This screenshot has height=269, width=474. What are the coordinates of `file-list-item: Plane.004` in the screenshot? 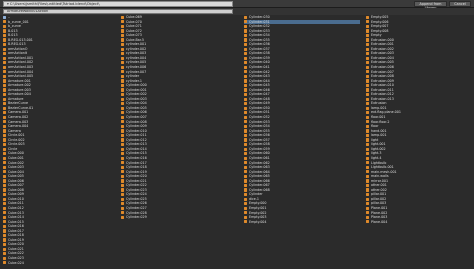 It's located at (420, 222).